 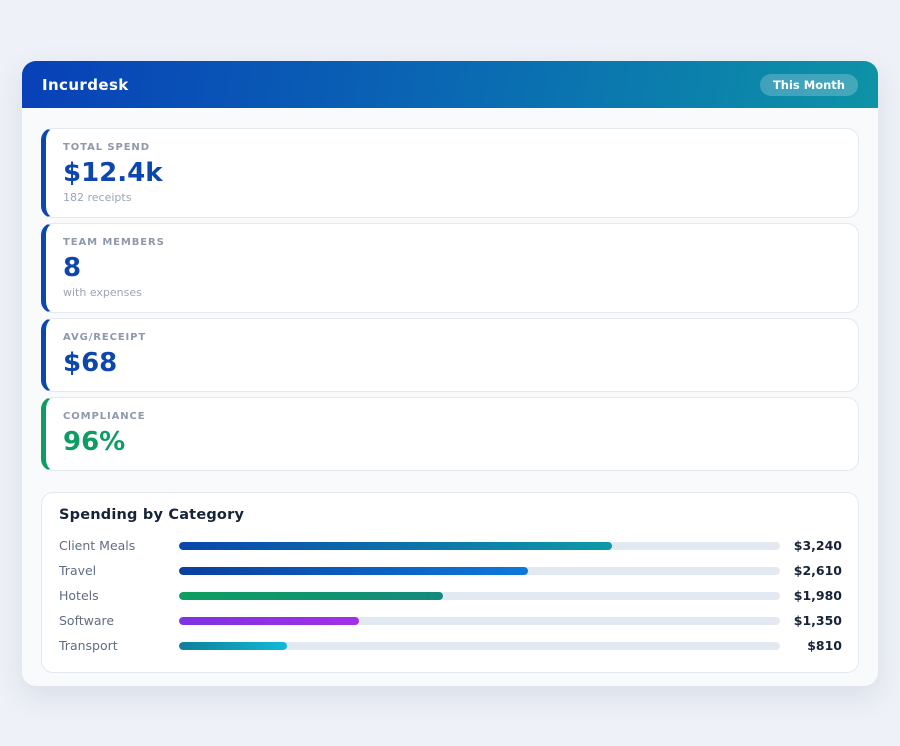 What do you see at coordinates (114, 242) in the screenshot?
I see `stat-label: TEAM MEMBERS` at bounding box center [114, 242].